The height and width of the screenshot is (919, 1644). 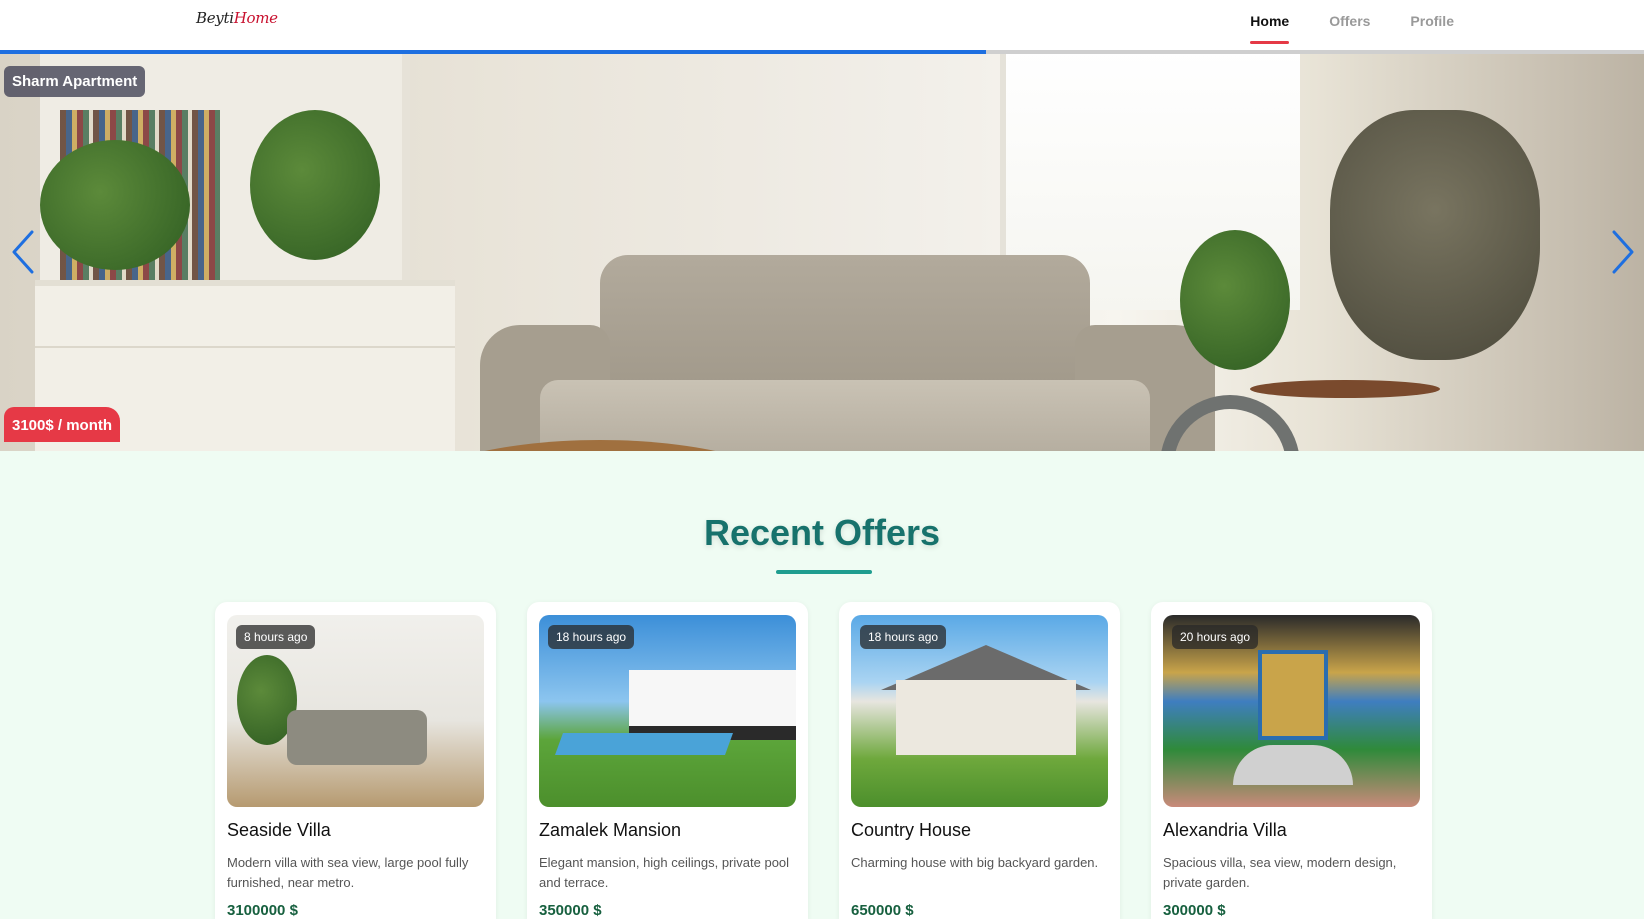 What do you see at coordinates (824, 572) in the screenshot?
I see `section-title-underline` at bounding box center [824, 572].